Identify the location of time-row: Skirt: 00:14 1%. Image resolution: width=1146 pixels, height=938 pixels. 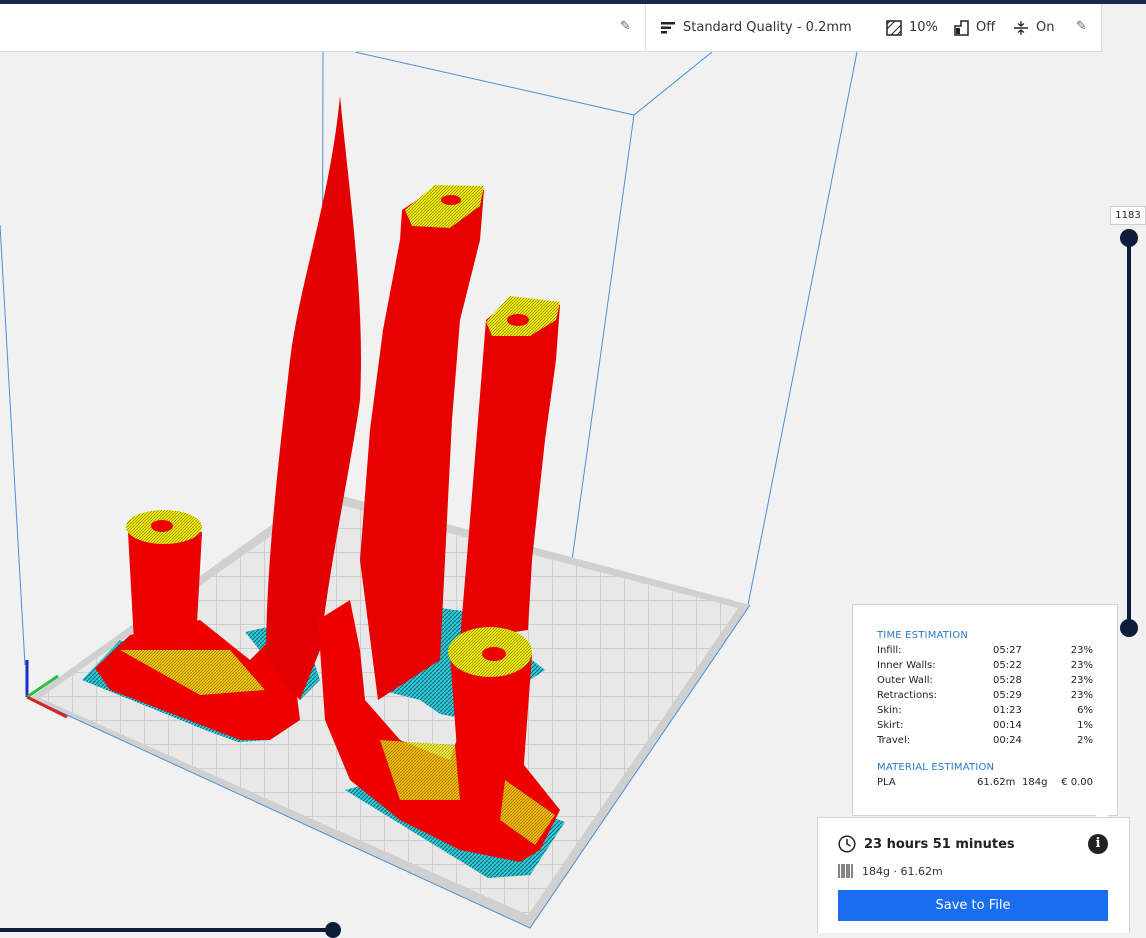
(985, 727).